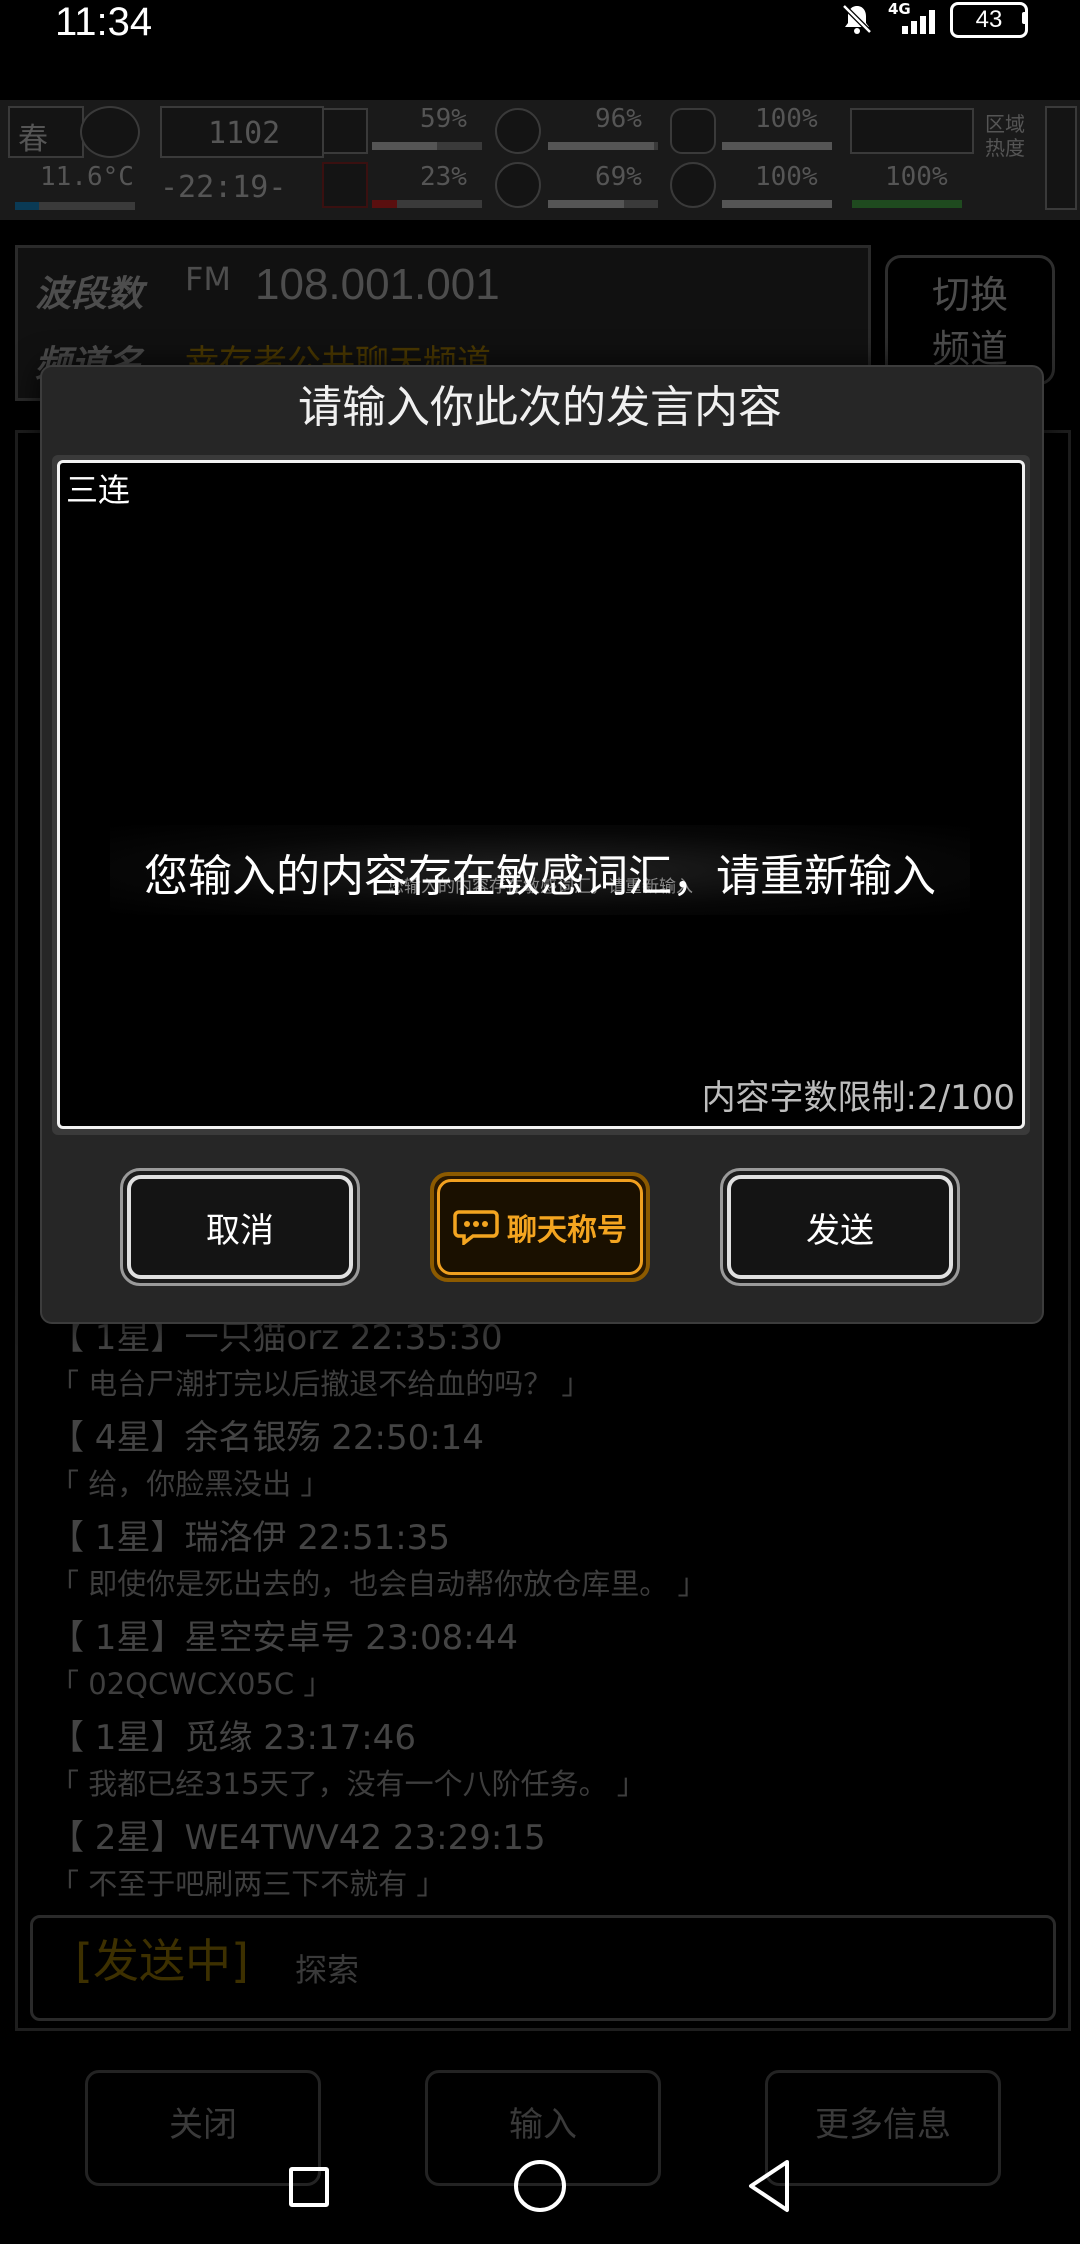 This screenshot has width=1080, height=2244. I want to click on stat-mood: 100%, so click(786, 177).